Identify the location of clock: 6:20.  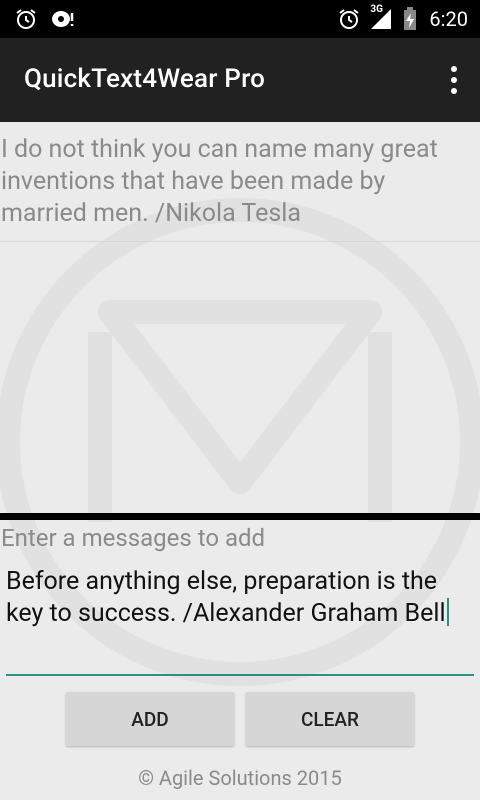
(448, 19).